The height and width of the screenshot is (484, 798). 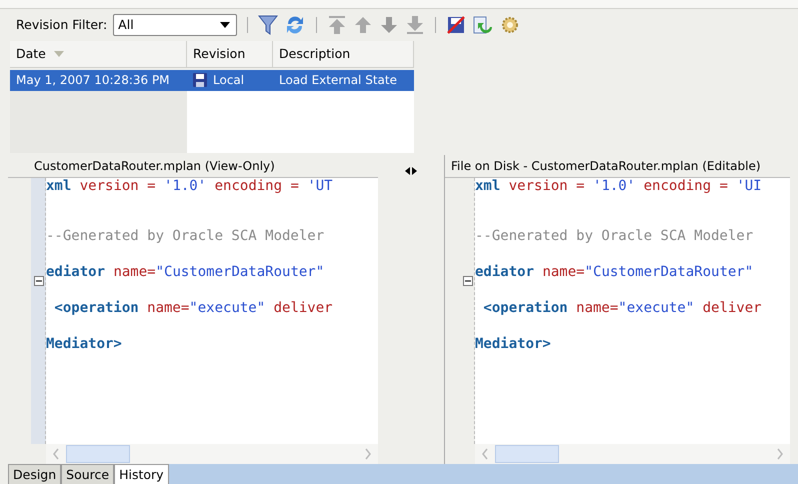 What do you see at coordinates (62, 24) in the screenshot?
I see `filter-label: Revision Filter:` at bounding box center [62, 24].